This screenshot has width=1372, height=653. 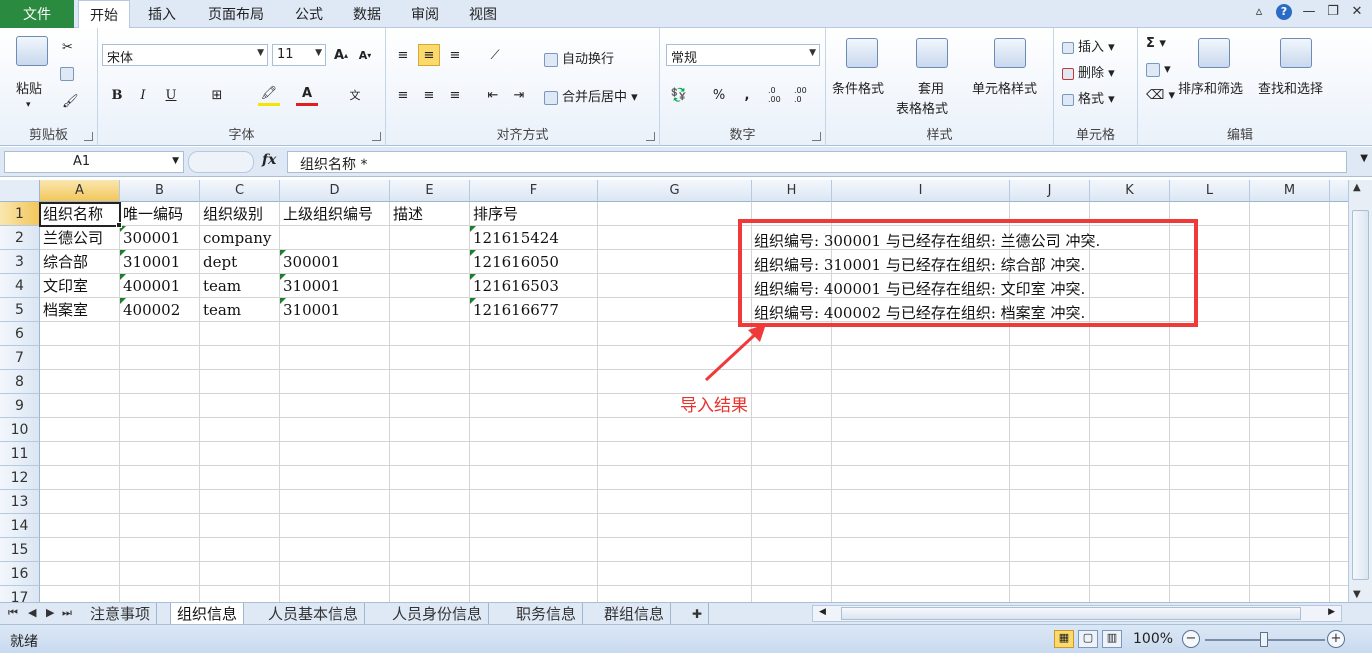 I want to click on horizontal-scroll-thumb, so click(x=1071, y=613).